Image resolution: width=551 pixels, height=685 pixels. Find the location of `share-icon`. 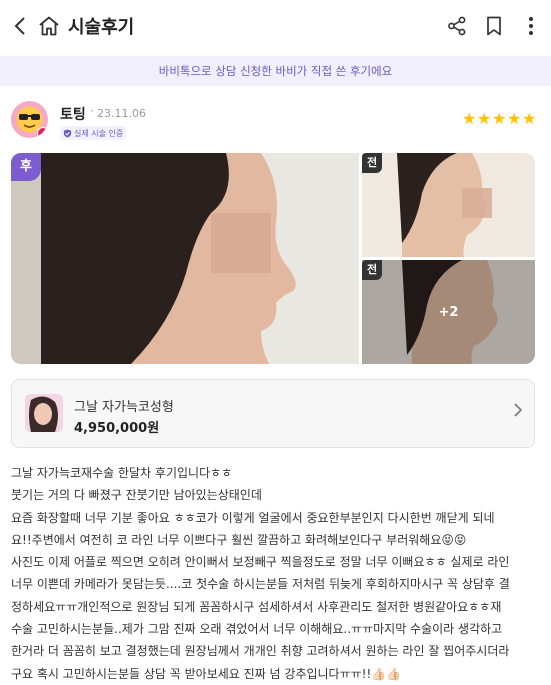

share-icon is located at coordinates (457, 26).